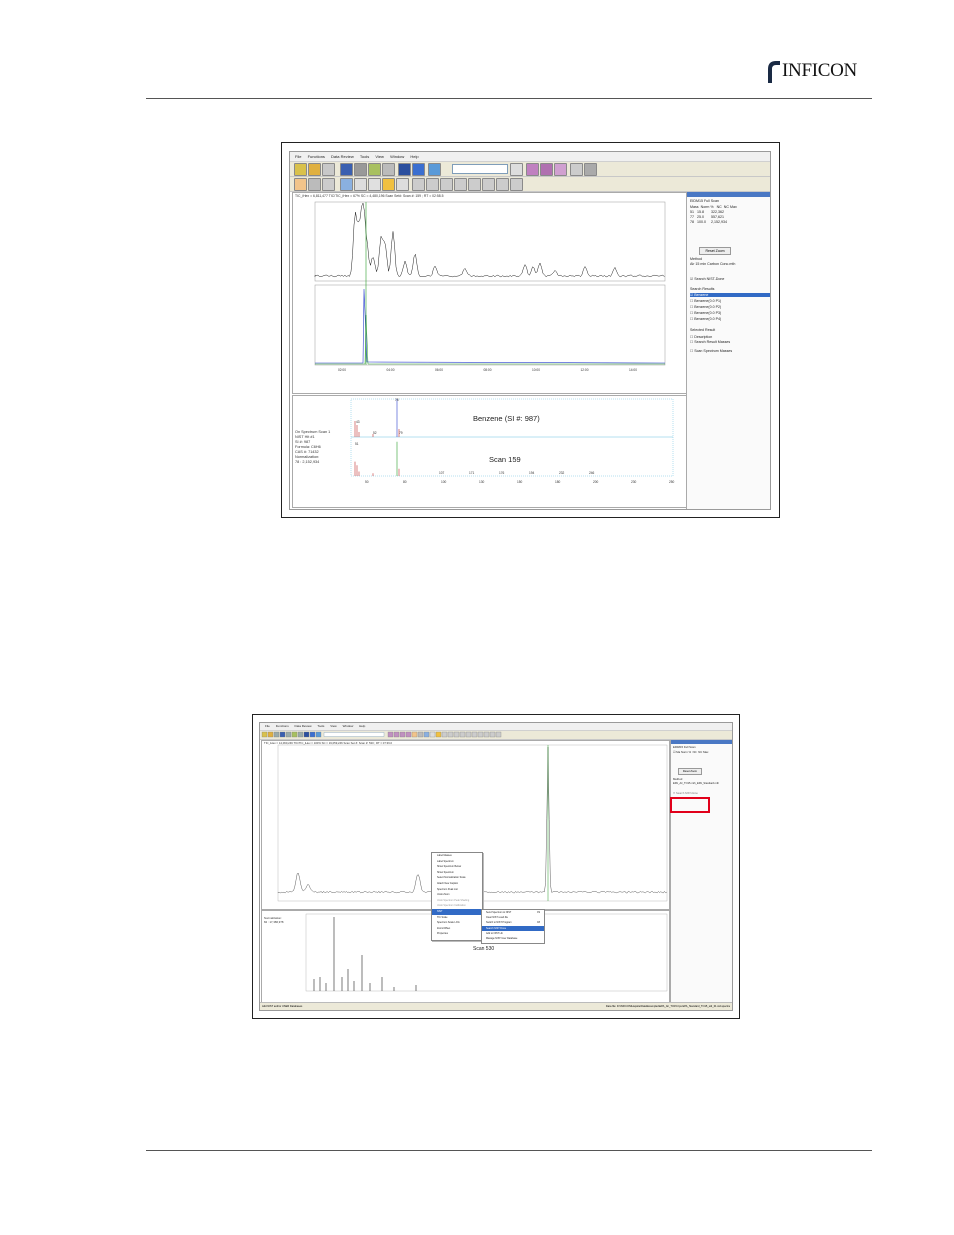 This screenshot has height=1235, width=954. What do you see at coordinates (705, 319) in the screenshot?
I see `result-item: ☐ Benzene(0.0 P4)` at bounding box center [705, 319].